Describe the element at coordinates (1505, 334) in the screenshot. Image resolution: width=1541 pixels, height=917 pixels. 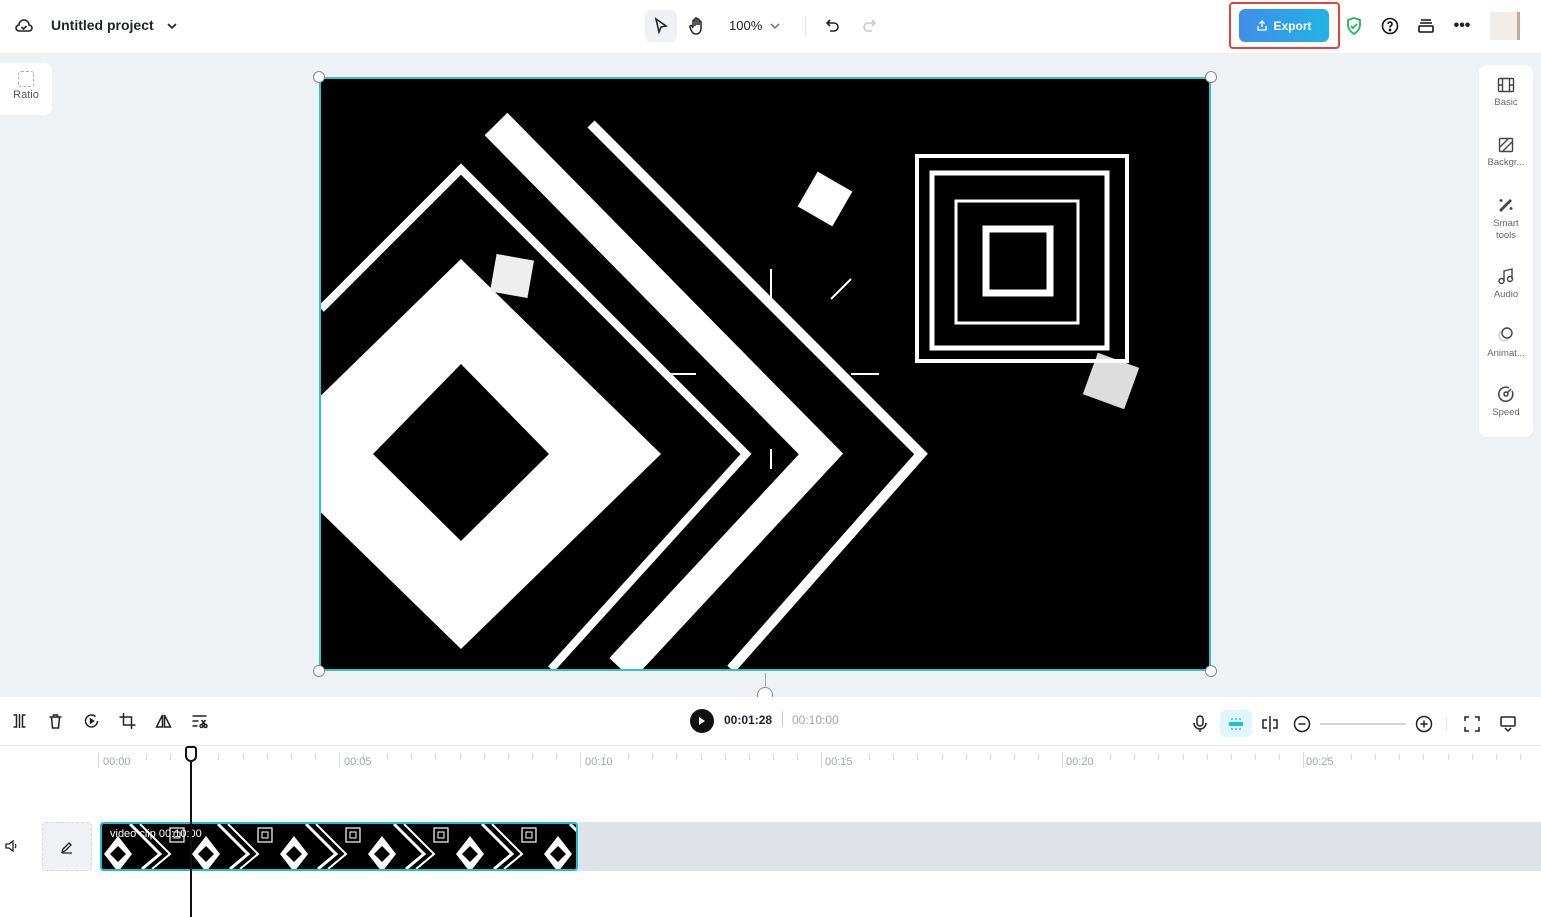
I see `animation-icon` at that location.